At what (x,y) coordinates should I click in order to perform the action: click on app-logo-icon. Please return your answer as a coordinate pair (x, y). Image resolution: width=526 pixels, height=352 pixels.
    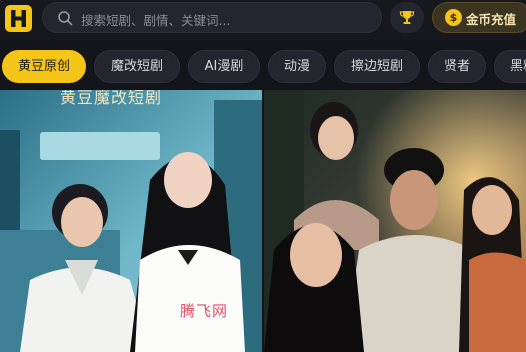
    Looking at the image, I should click on (18, 18).